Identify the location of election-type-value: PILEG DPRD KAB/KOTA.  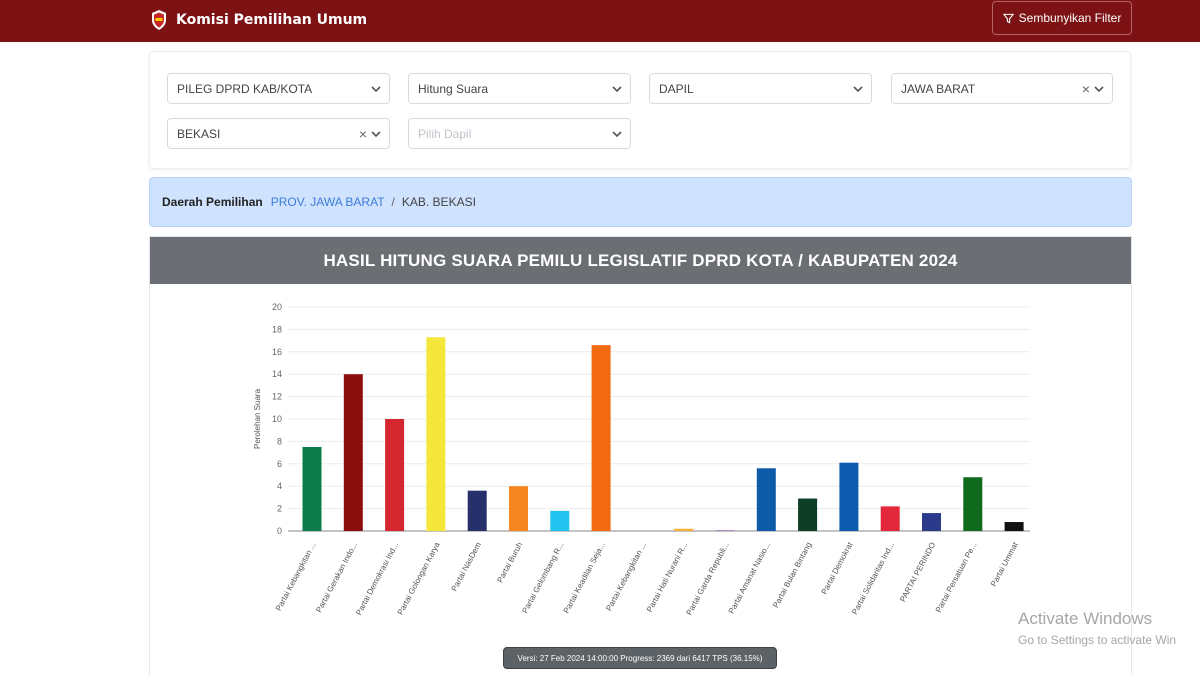
(245, 88).